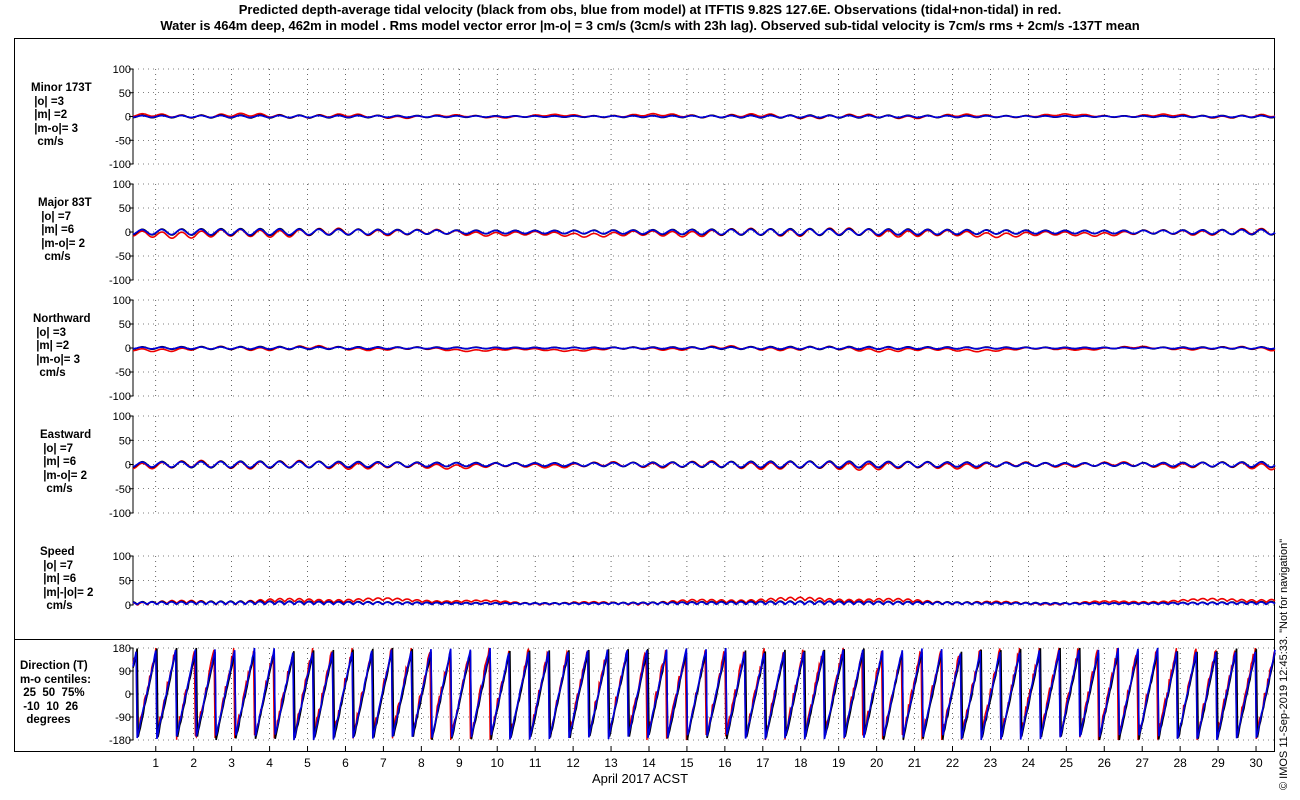 The height and width of the screenshot is (800, 1300). What do you see at coordinates (421, 763) in the screenshot?
I see `x-tick-label: 8` at bounding box center [421, 763].